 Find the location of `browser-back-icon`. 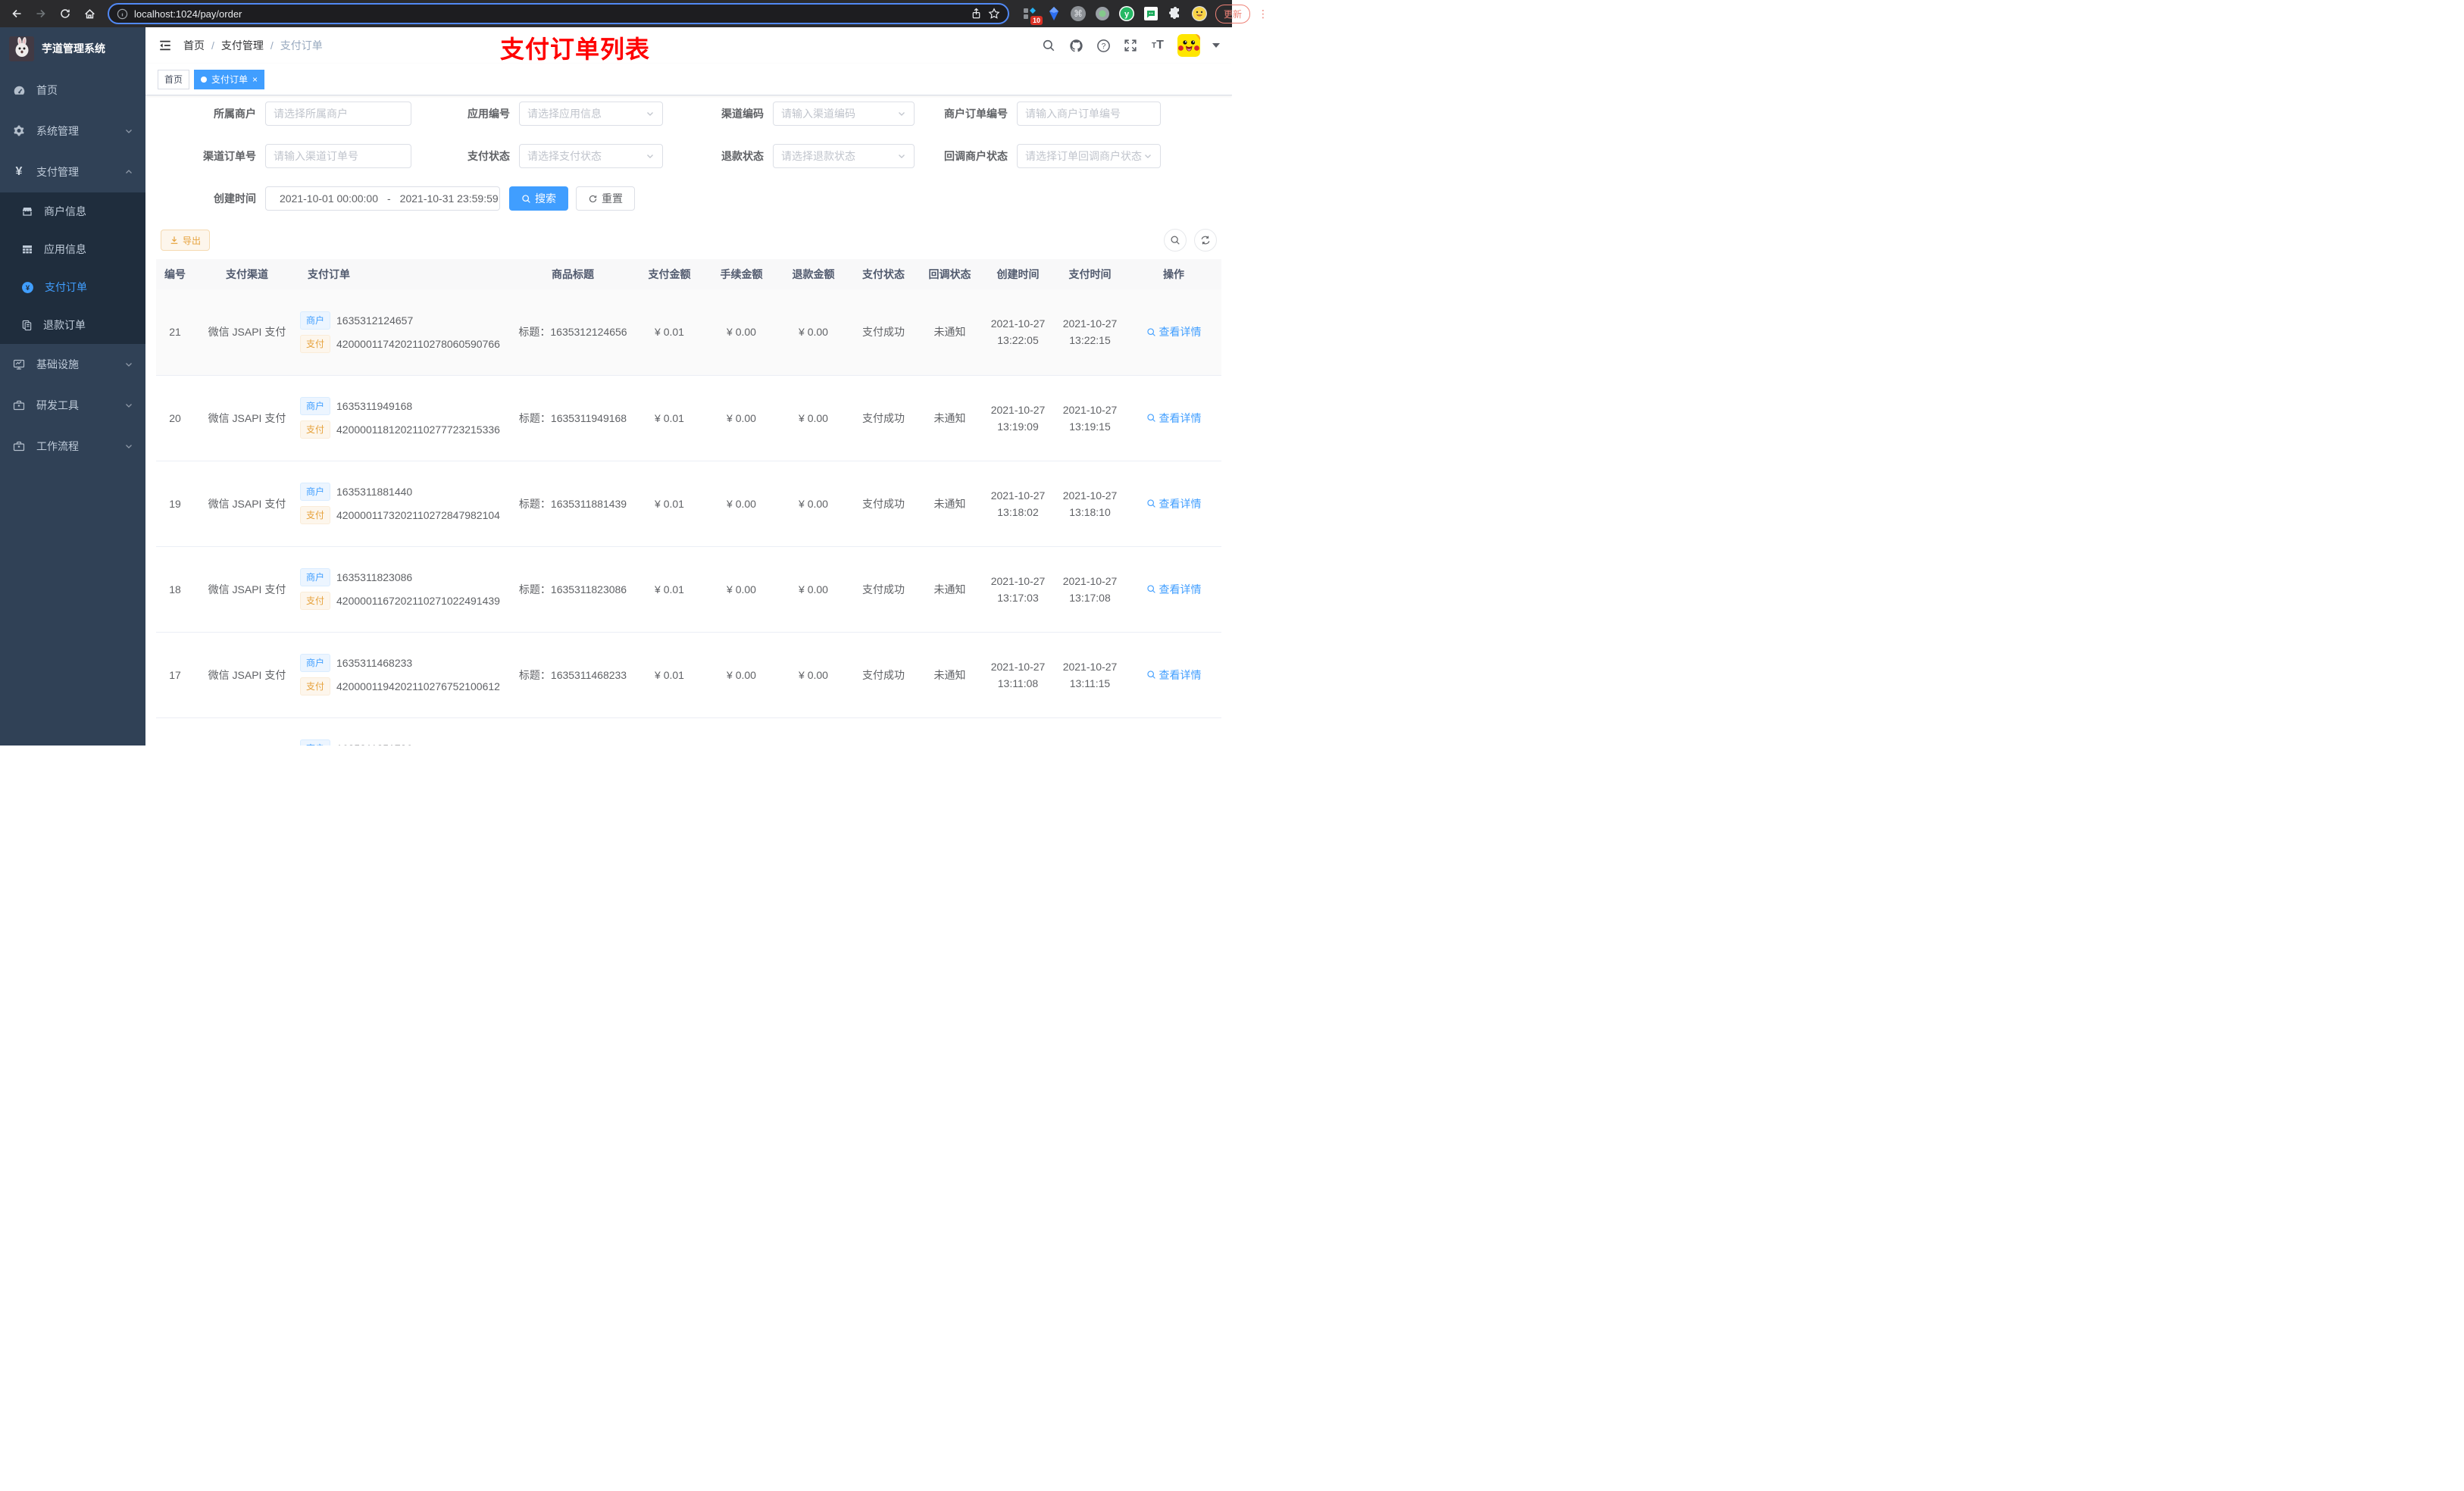

browser-back-icon is located at coordinates (17, 14).